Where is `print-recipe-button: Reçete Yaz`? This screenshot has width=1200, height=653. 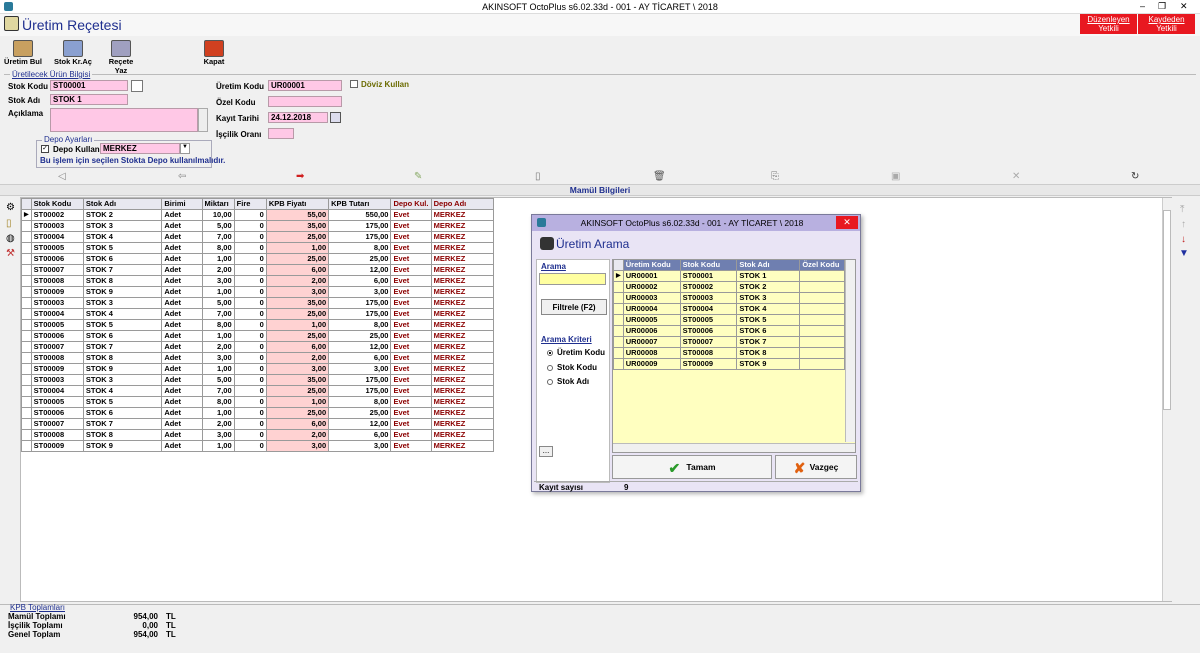 print-recipe-button: Reçete Yaz is located at coordinates (121, 56).